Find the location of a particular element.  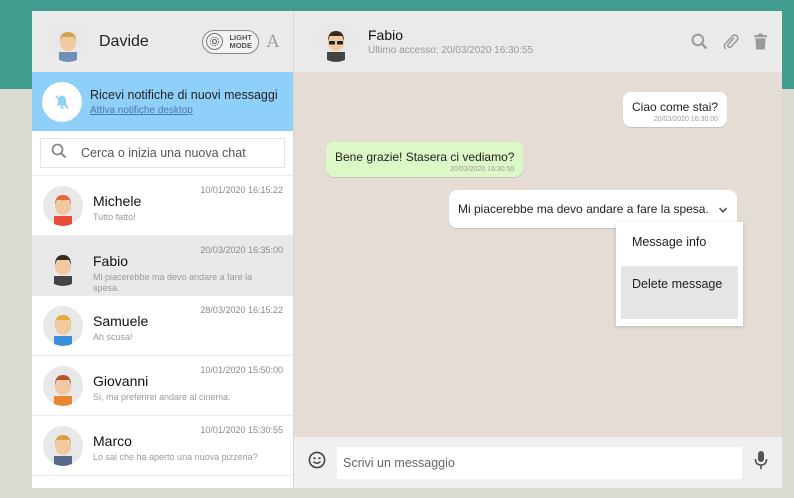

enable-desktop-notifications-link: Attiva notifiche desktop is located at coordinates (184, 110).